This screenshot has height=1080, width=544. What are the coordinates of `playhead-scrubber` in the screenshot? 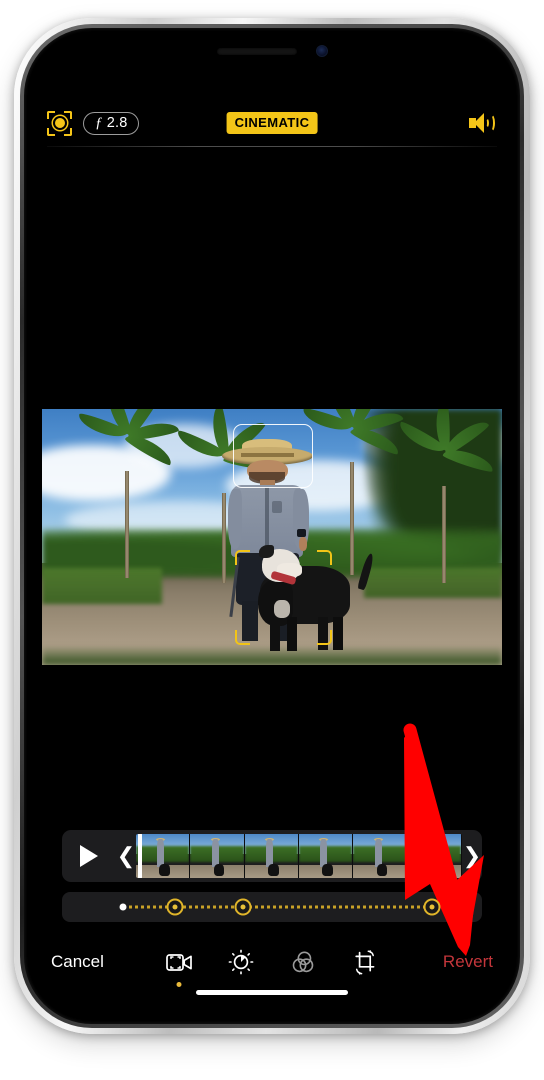 It's located at (140, 856).